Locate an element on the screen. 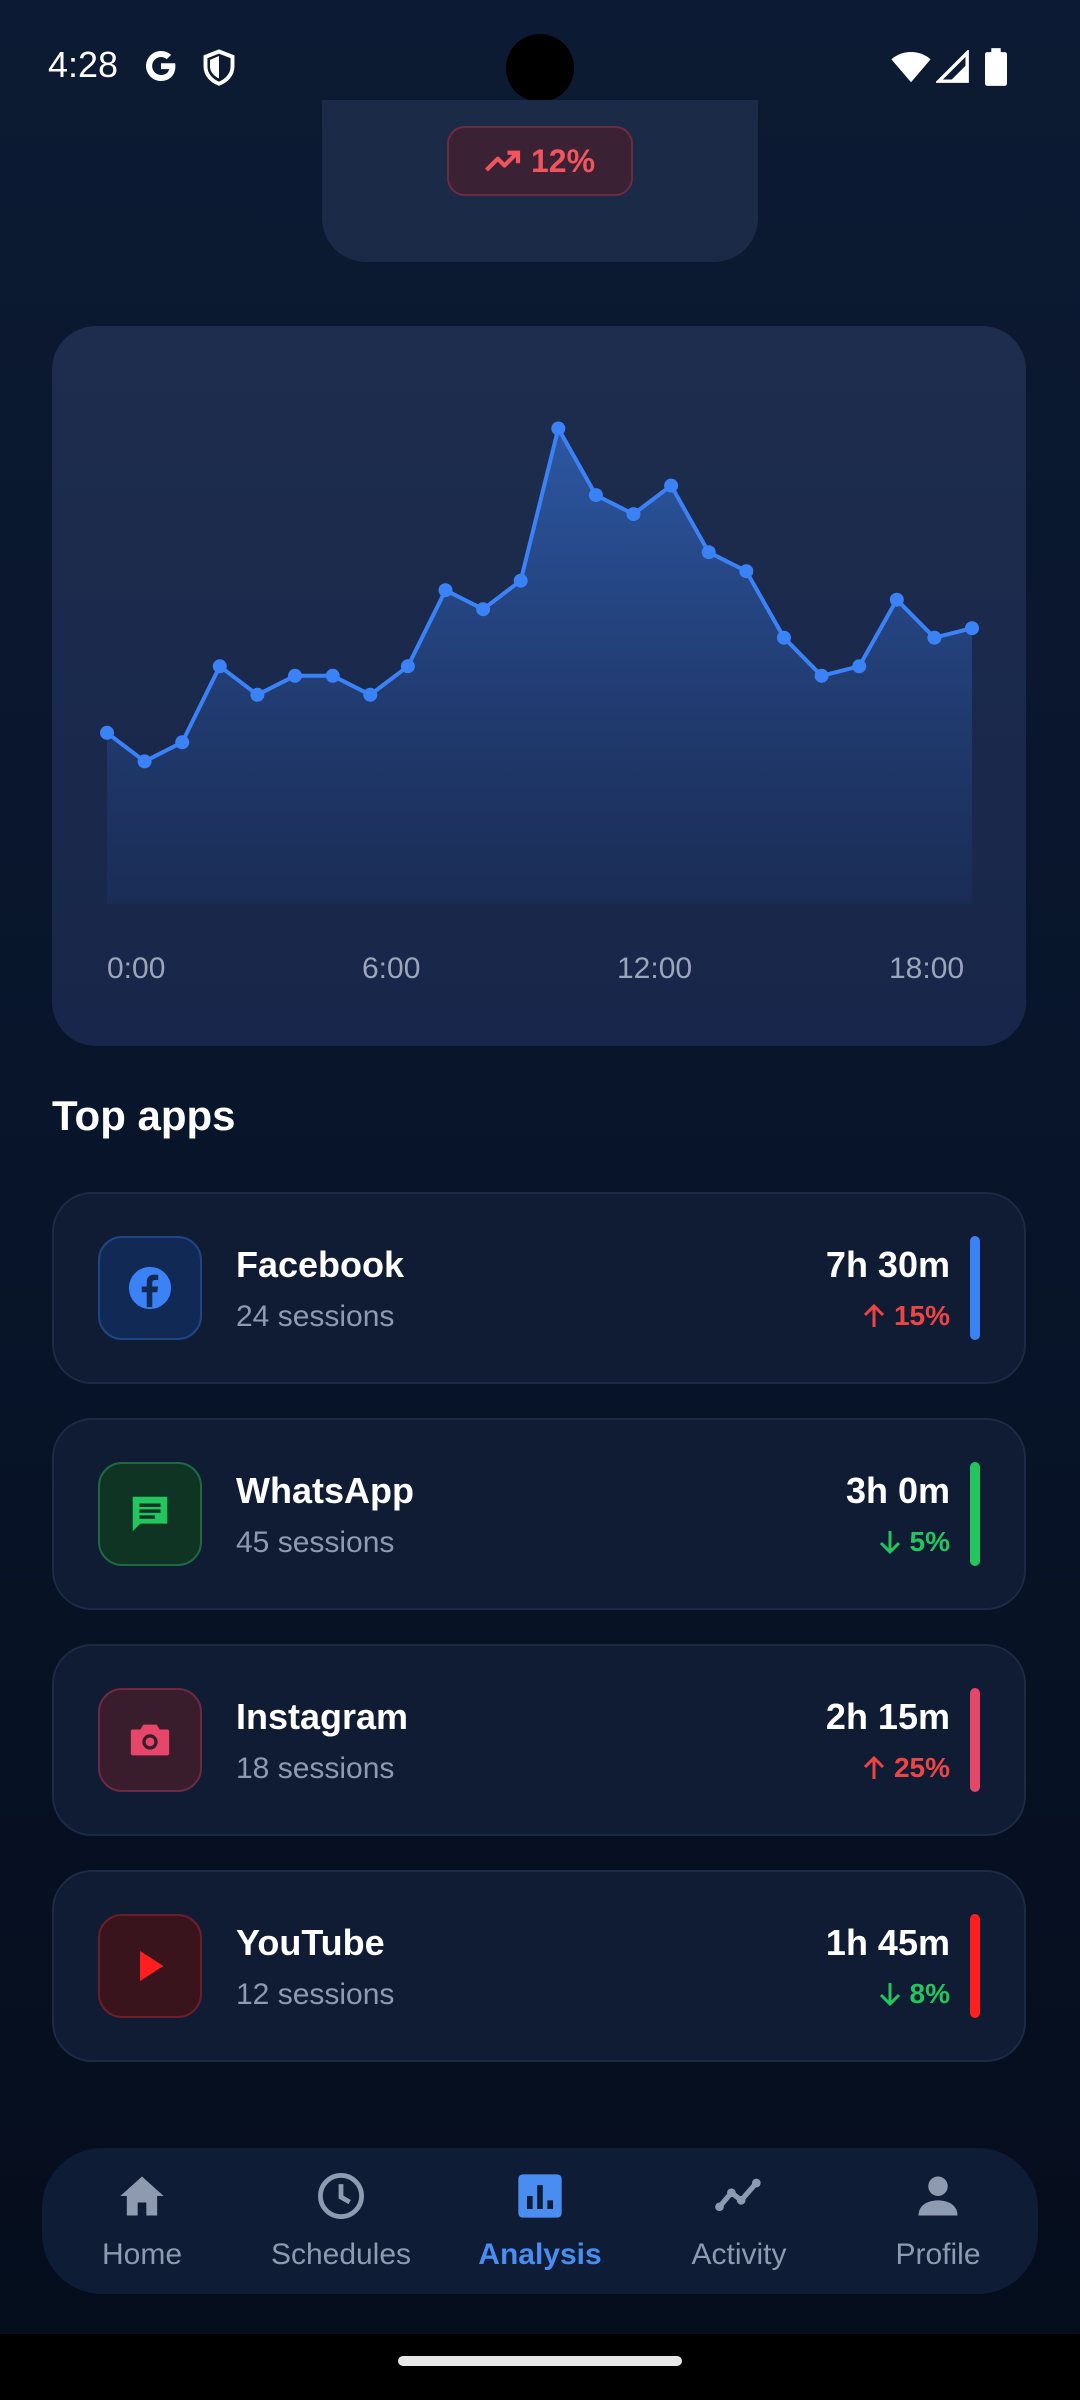 The height and width of the screenshot is (2400, 1080). camera-icon is located at coordinates (150, 1740).